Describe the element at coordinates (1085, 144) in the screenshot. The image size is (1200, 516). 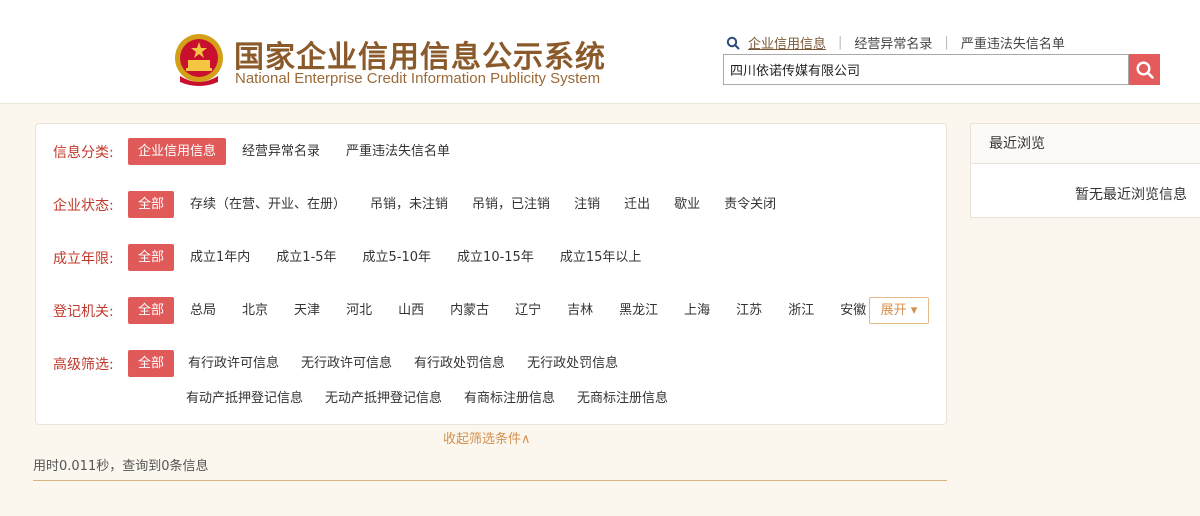
I see `recent-browse-title: 最近浏览` at that location.